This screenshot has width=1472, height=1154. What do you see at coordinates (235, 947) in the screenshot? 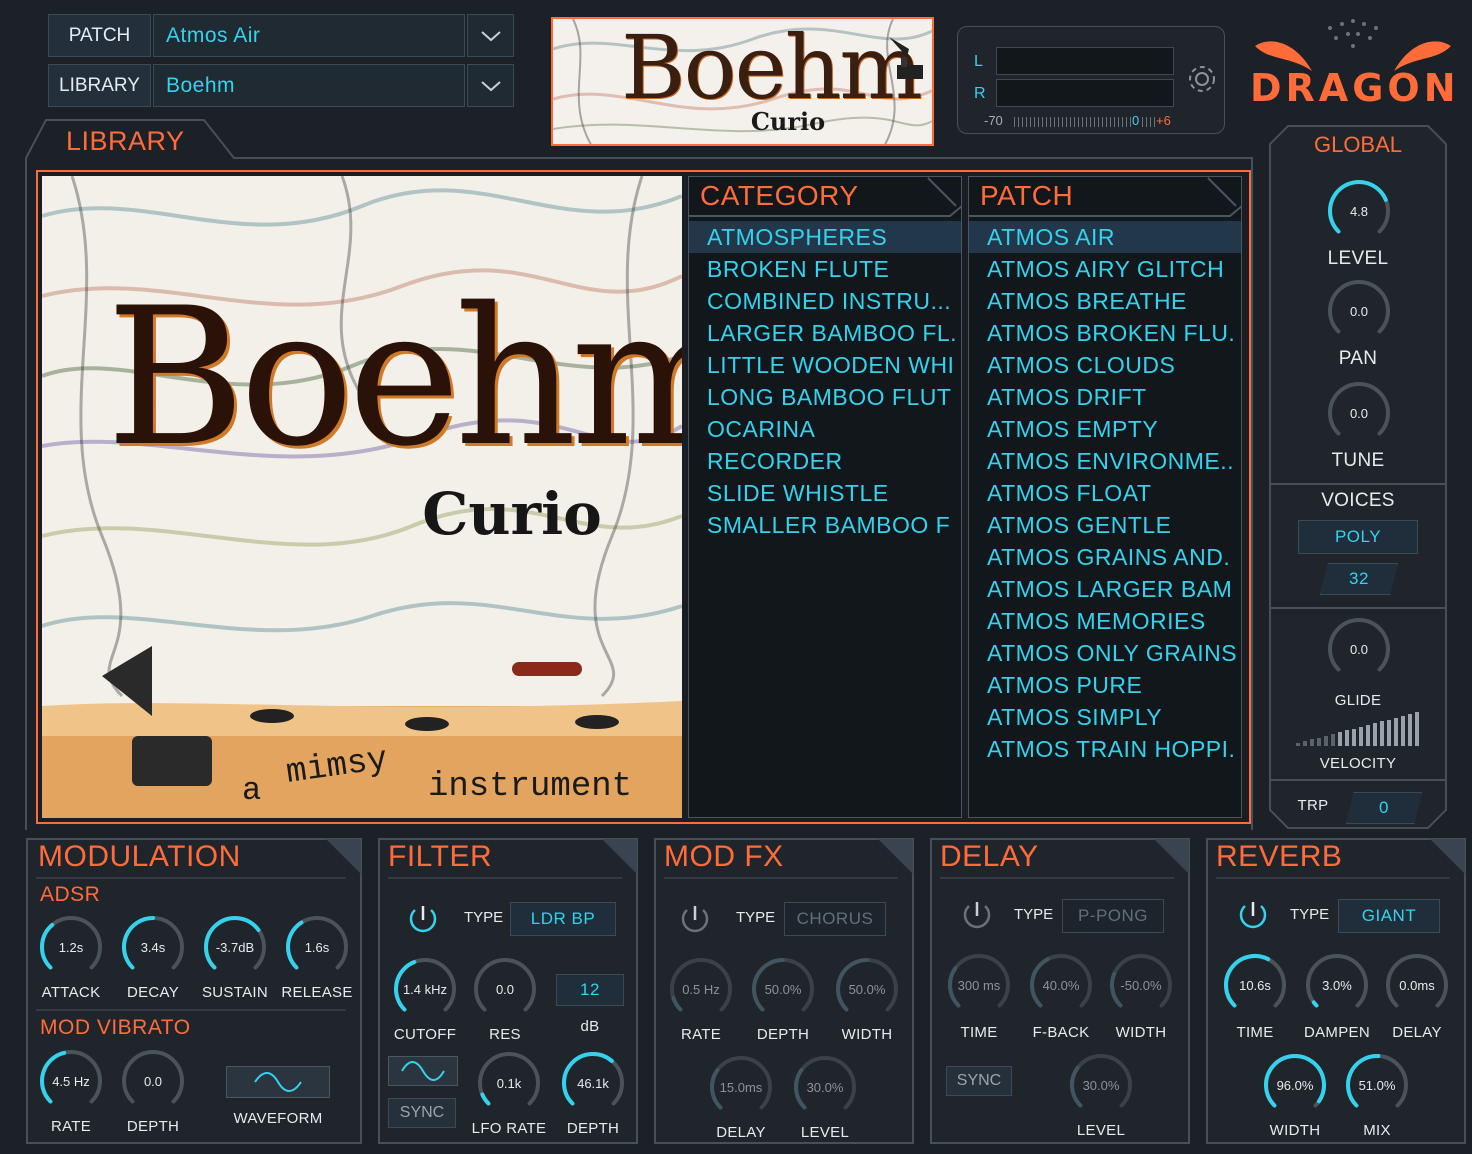
I see `sustain-knob: -3.7dB` at bounding box center [235, 947].